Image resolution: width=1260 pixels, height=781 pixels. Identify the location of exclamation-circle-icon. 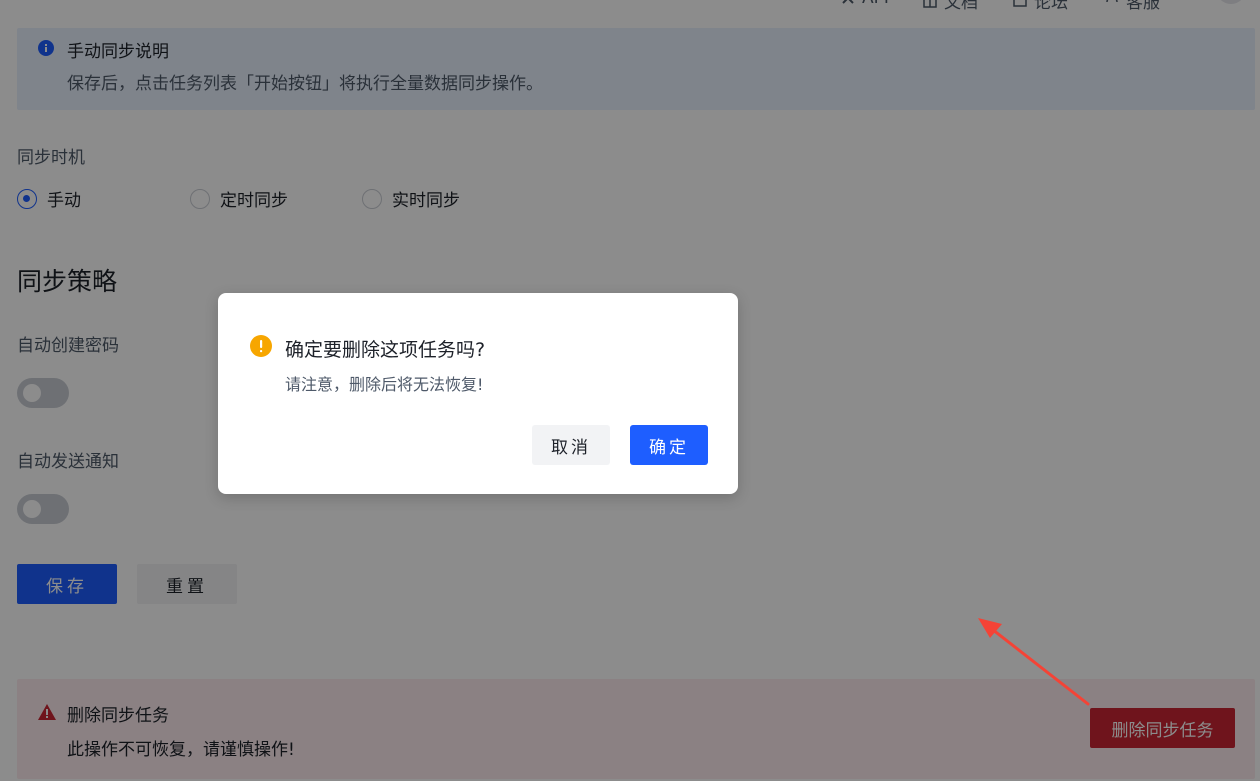
(261, 346).